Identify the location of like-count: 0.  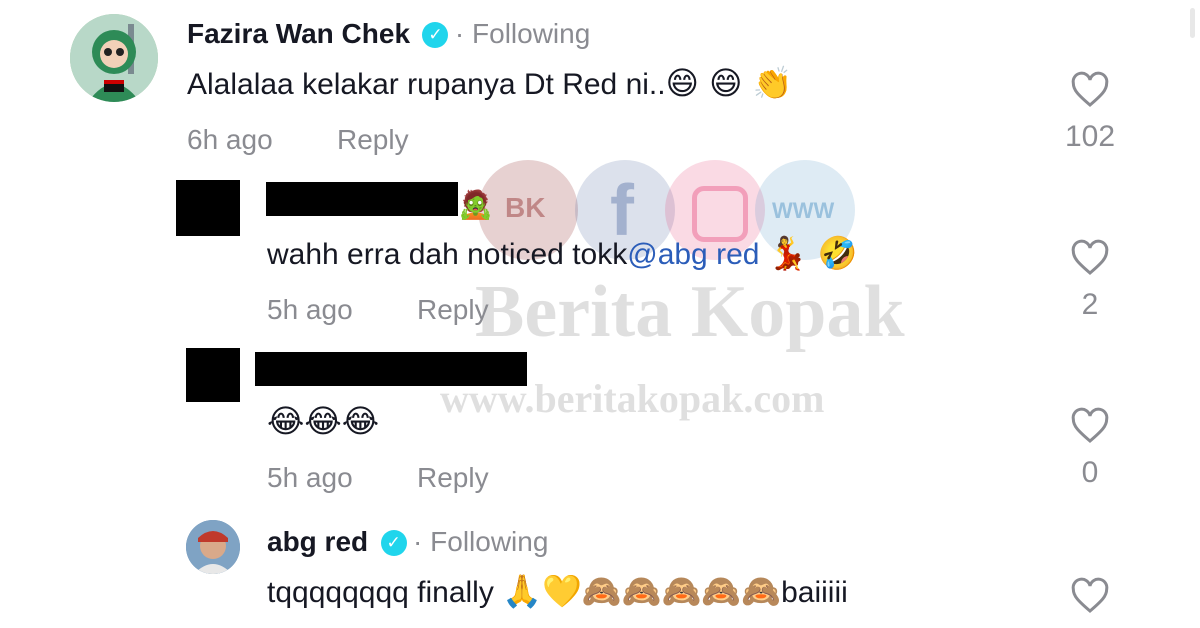
(1090, 472).